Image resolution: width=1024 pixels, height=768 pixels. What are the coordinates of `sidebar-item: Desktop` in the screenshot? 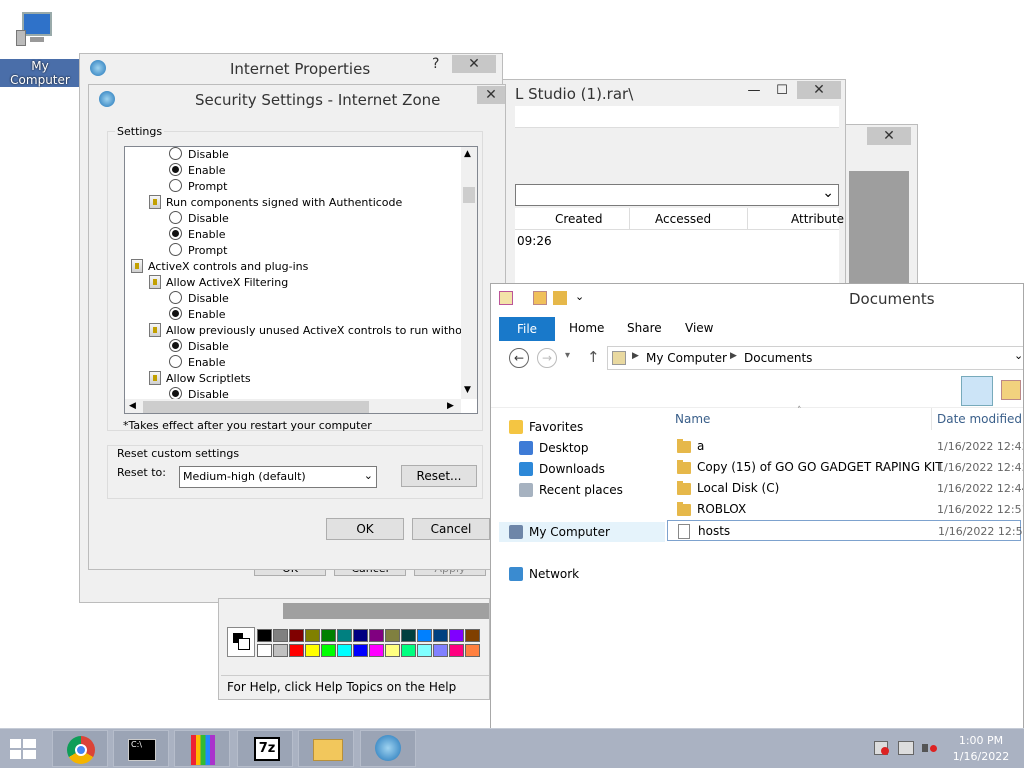 It's located at (582, 448).